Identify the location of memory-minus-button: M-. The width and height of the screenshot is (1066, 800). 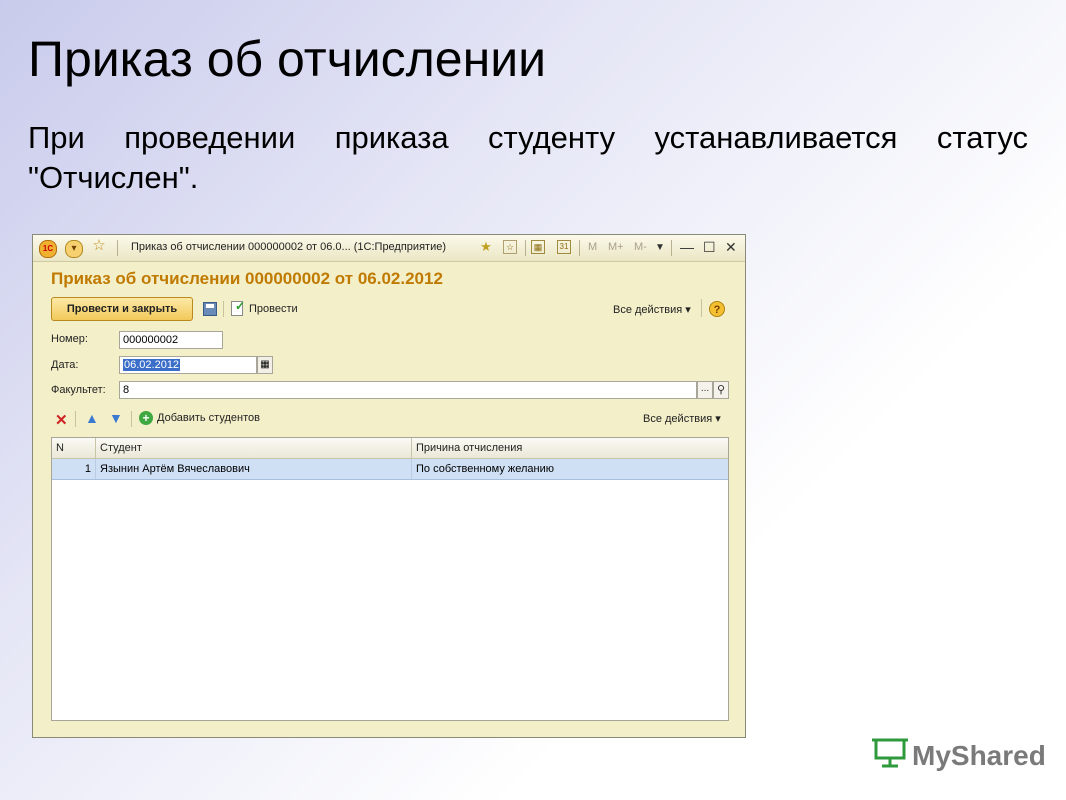
(640, 247).